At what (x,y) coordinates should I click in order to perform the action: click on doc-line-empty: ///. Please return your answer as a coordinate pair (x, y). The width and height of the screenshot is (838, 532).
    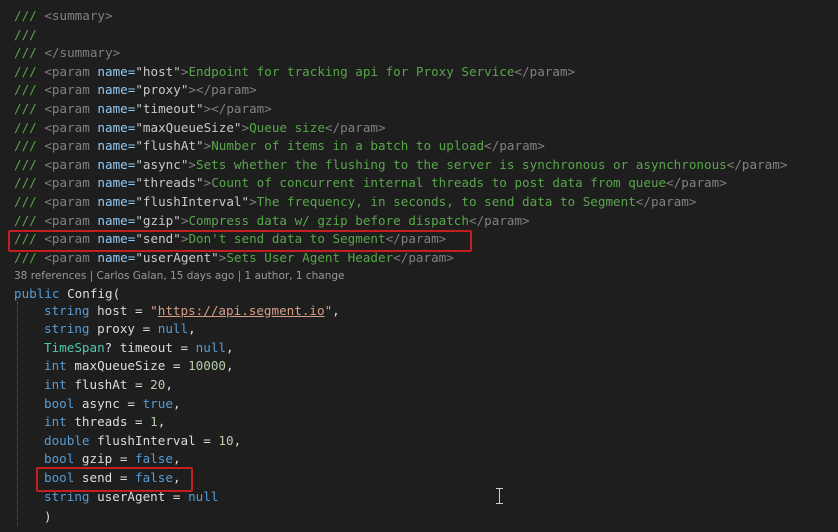
    Looking at the image, I should click on (25, 34).